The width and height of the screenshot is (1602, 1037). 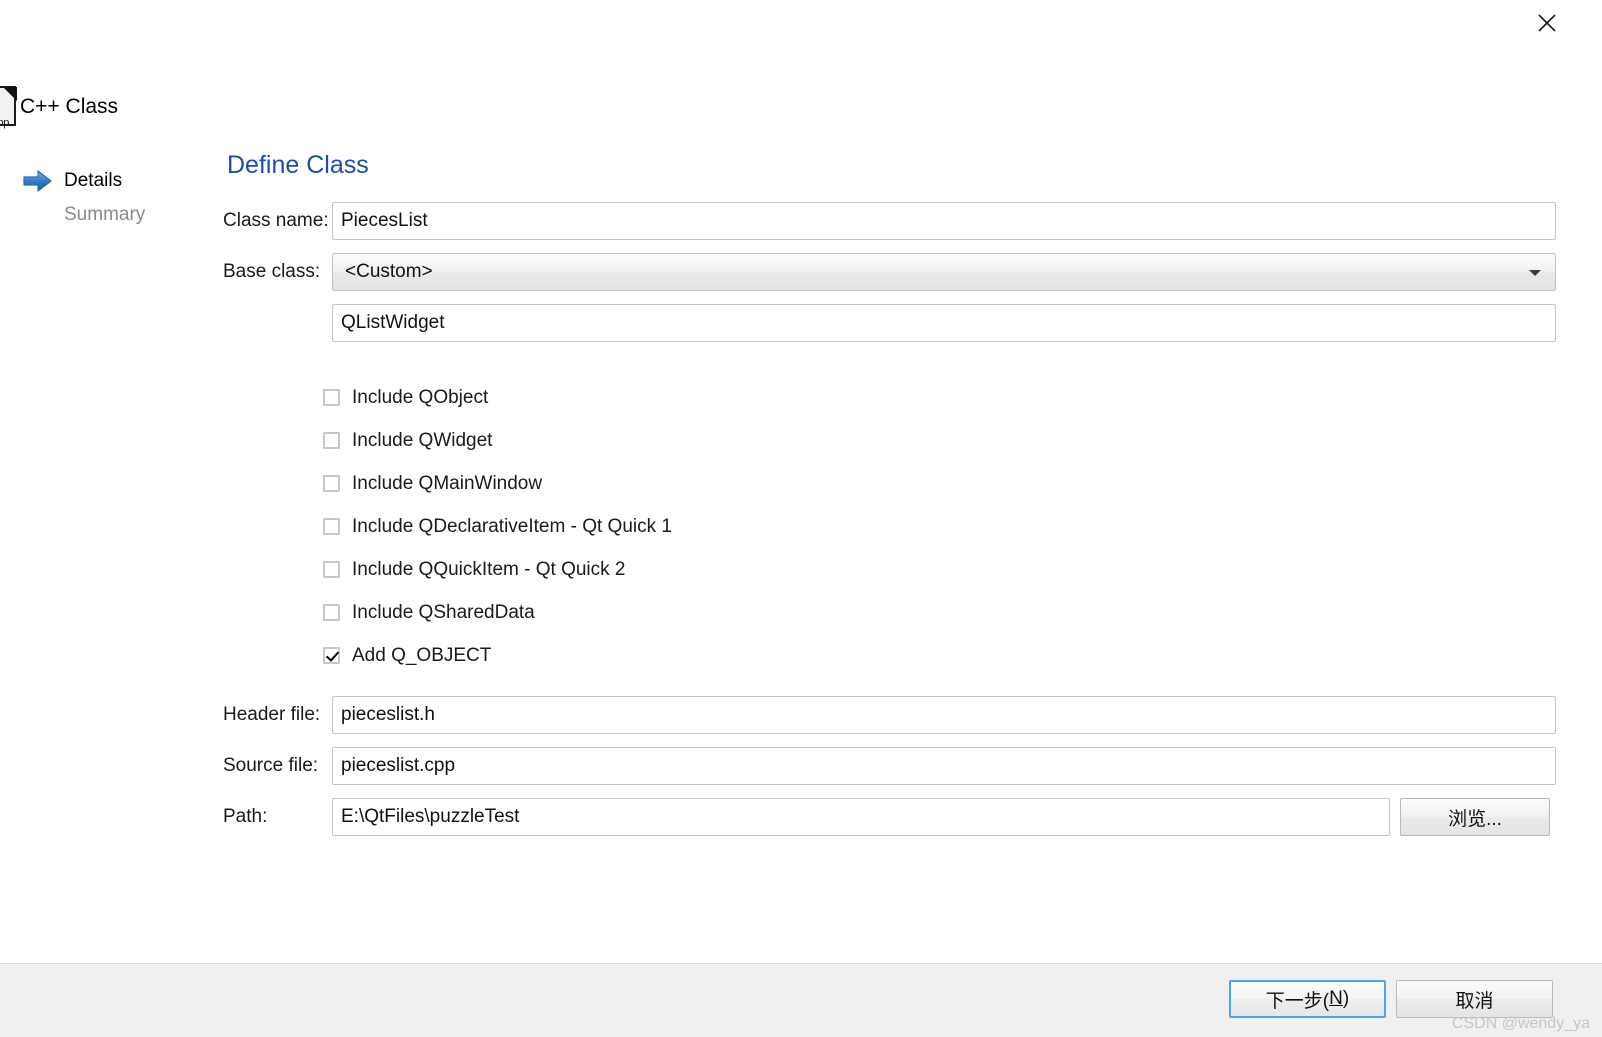 I want to click on wizard-title: C++ Class, so click(x=69, y=106).